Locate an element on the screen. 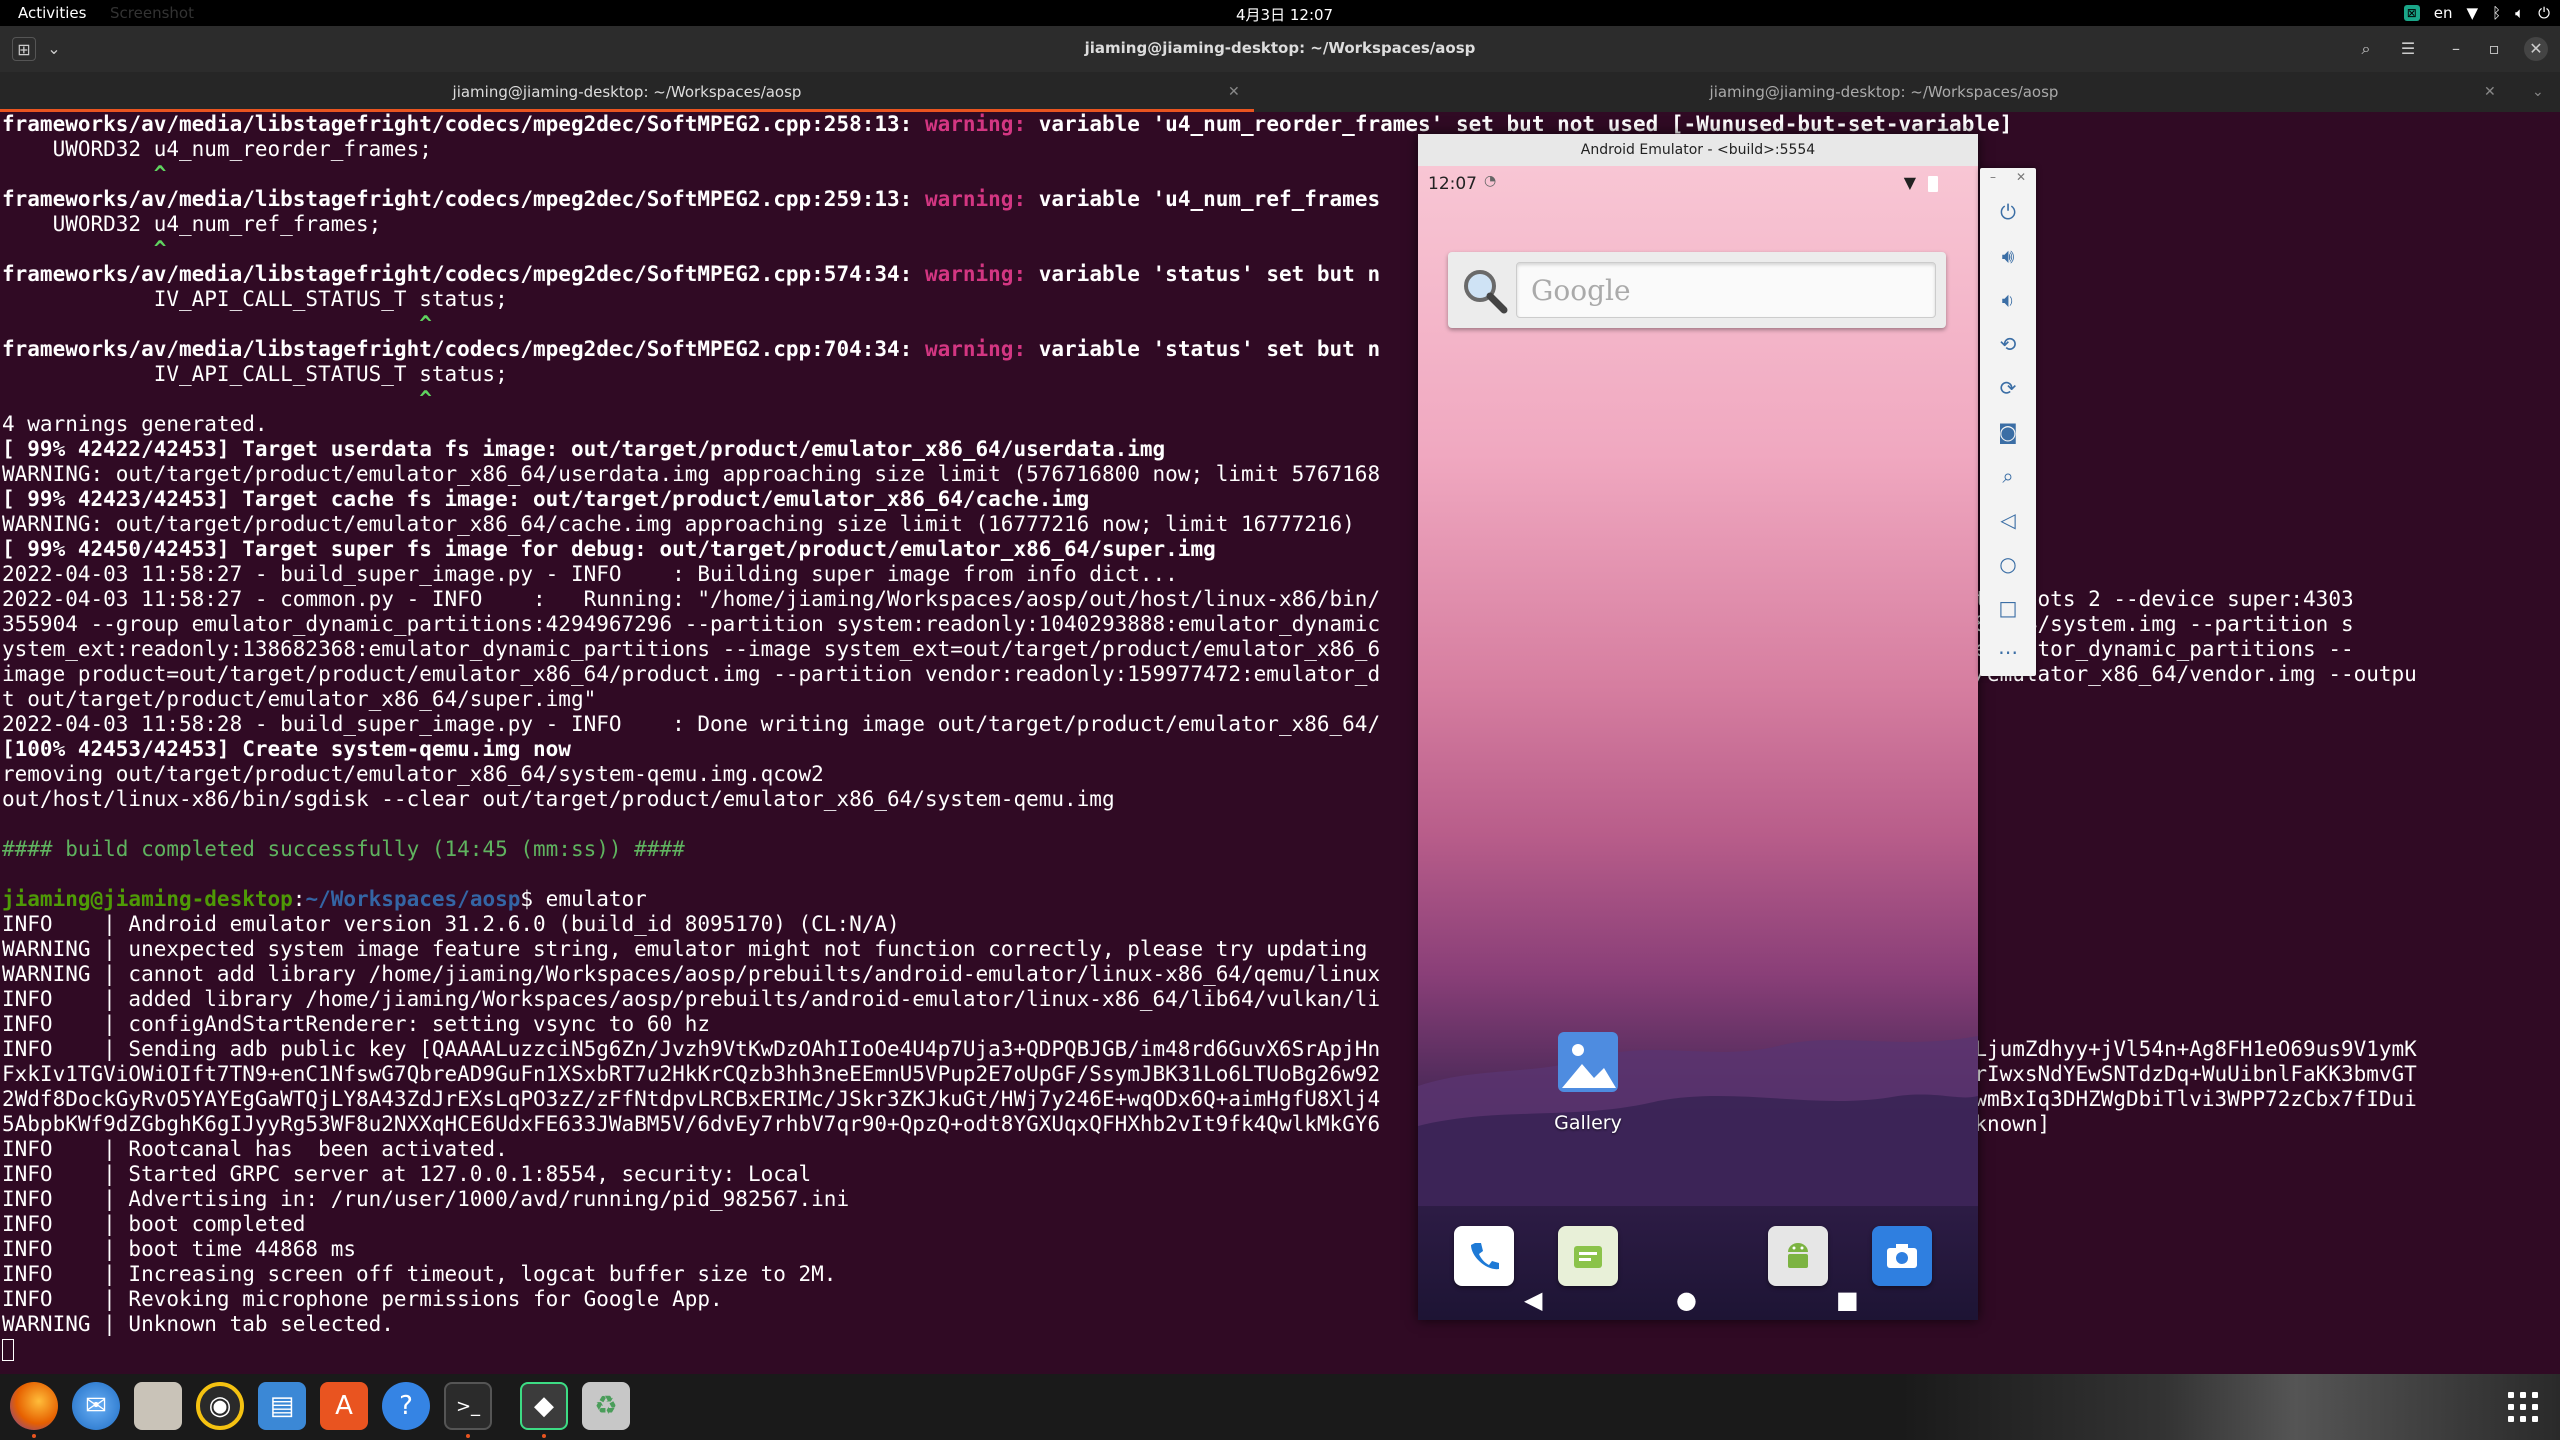  terminal-text-segment: INFO | boot time 44868 ms is located at coordinates (179, 1249).